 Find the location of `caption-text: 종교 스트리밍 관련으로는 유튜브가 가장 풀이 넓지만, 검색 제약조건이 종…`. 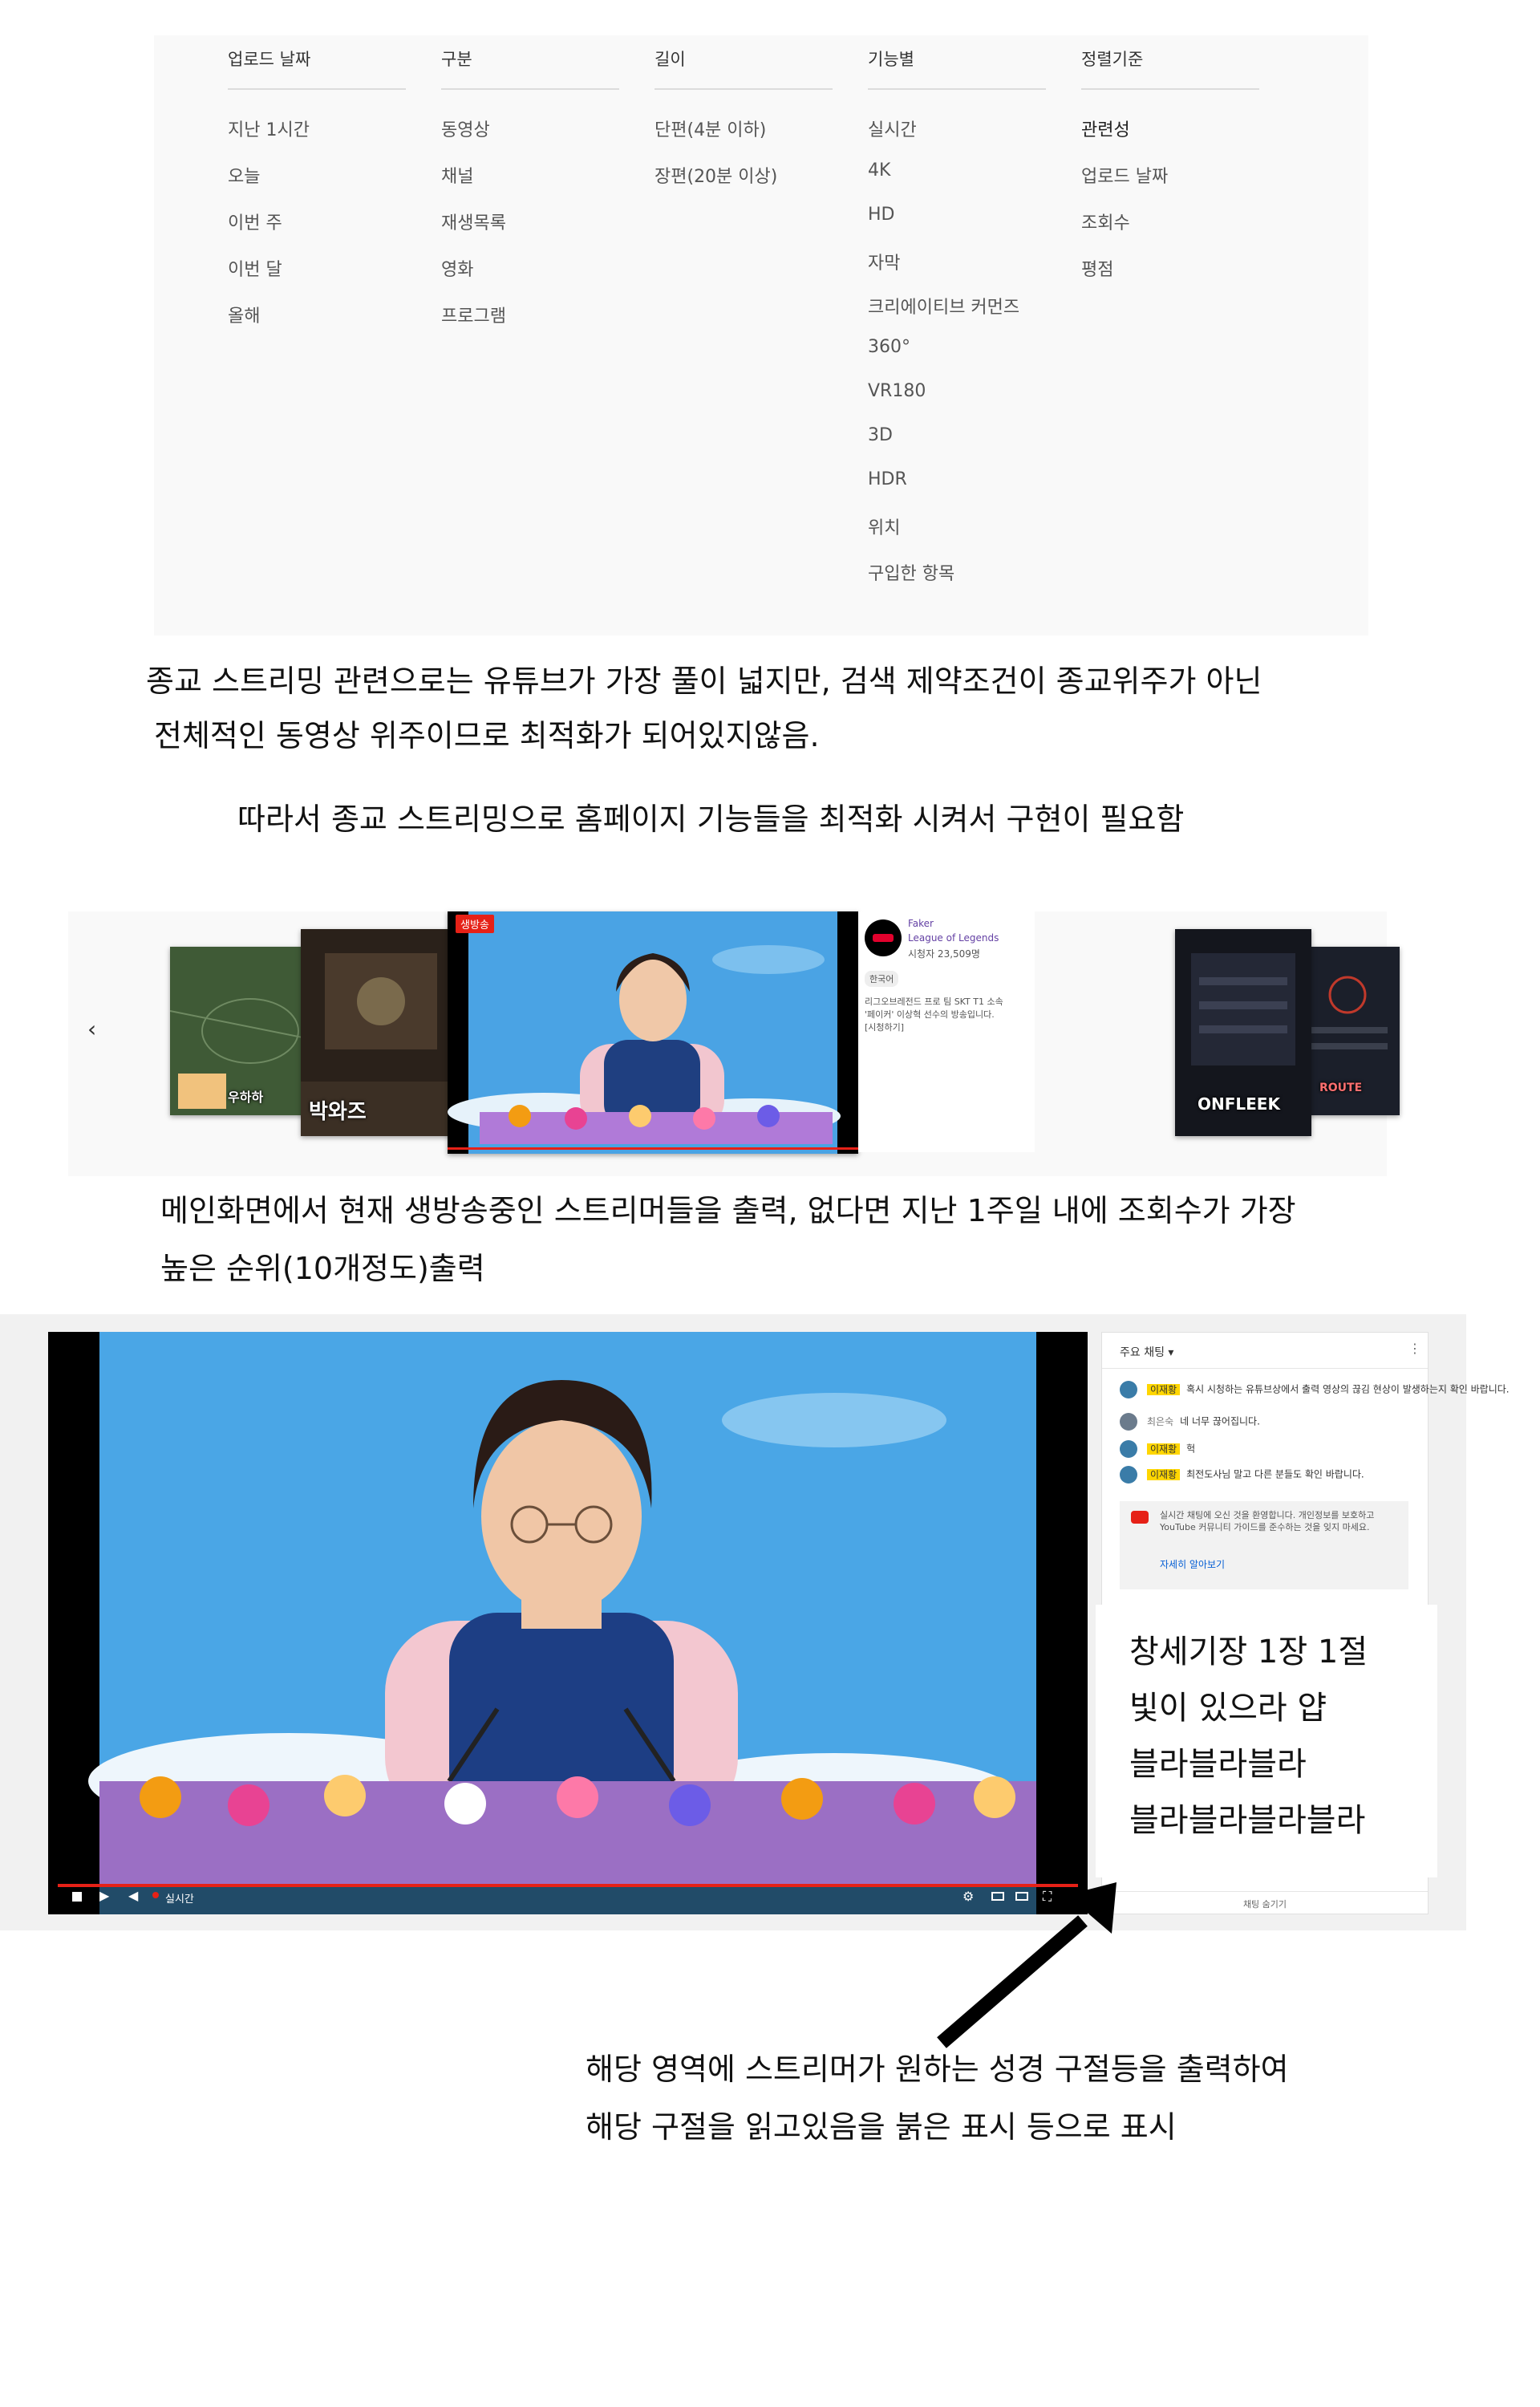

caption-text: 종교 스트리밍 관련으로는 유튜브가 가장 풀이 넓지만, 검색 제약조건이 종… is located at coordinates (704, 682).